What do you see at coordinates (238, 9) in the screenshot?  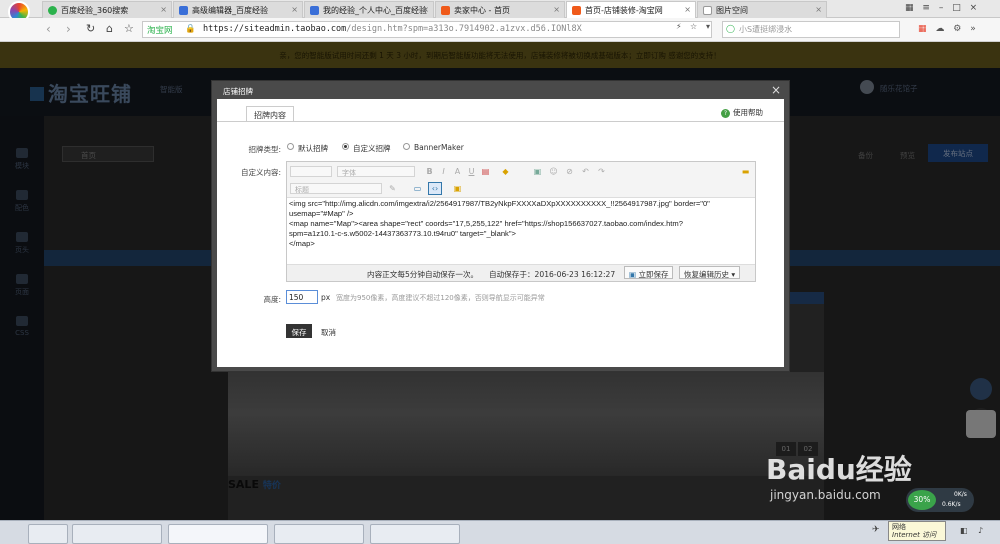 I see `browser-tab-2: 高级编辑器_百度经验 ×` at bounding box center [238, 9].